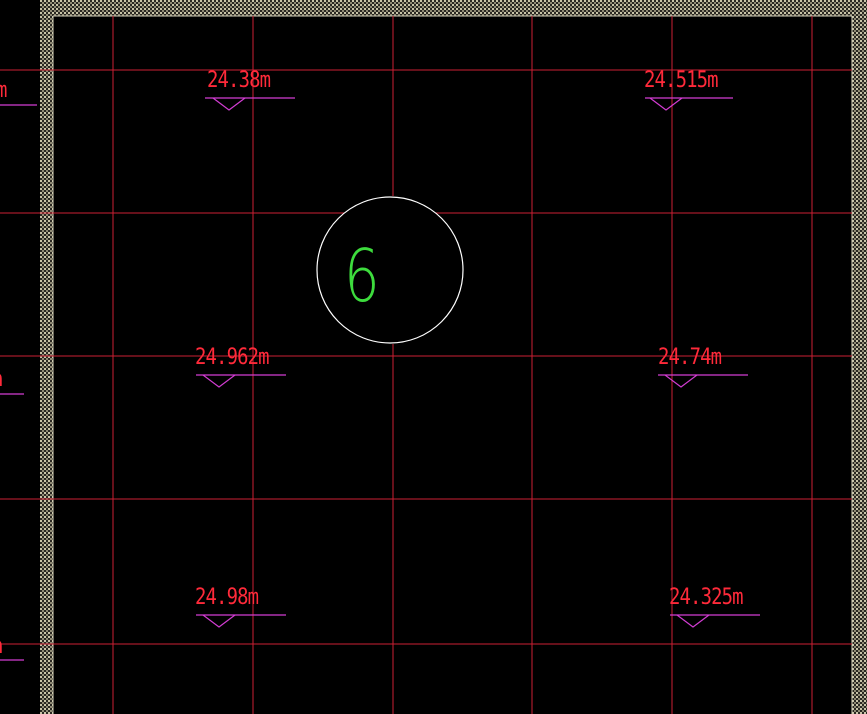 The height and width of the screenshot is (714, 867). I want to click on elevation-label-2: 24.515m, so click(681, 81).